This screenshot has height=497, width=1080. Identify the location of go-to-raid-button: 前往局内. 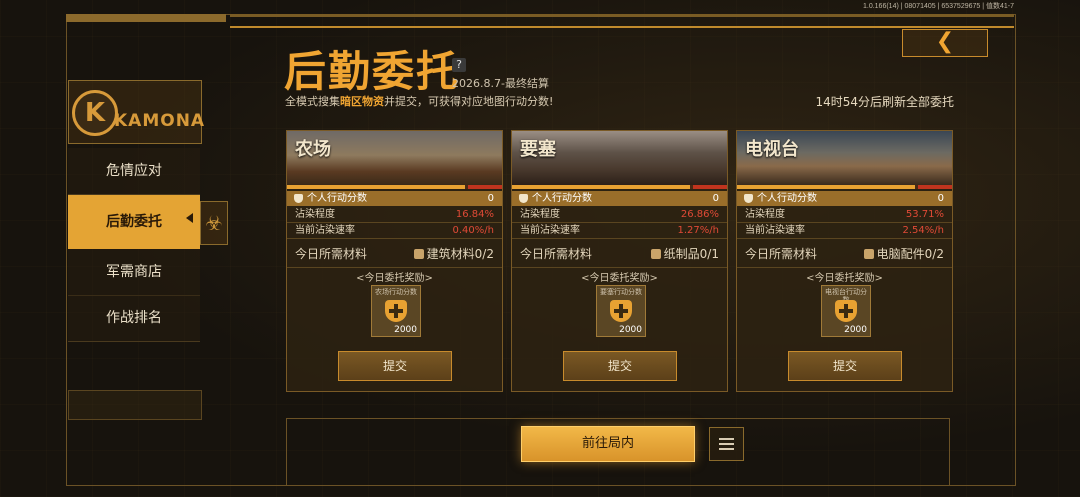
(608, 444).